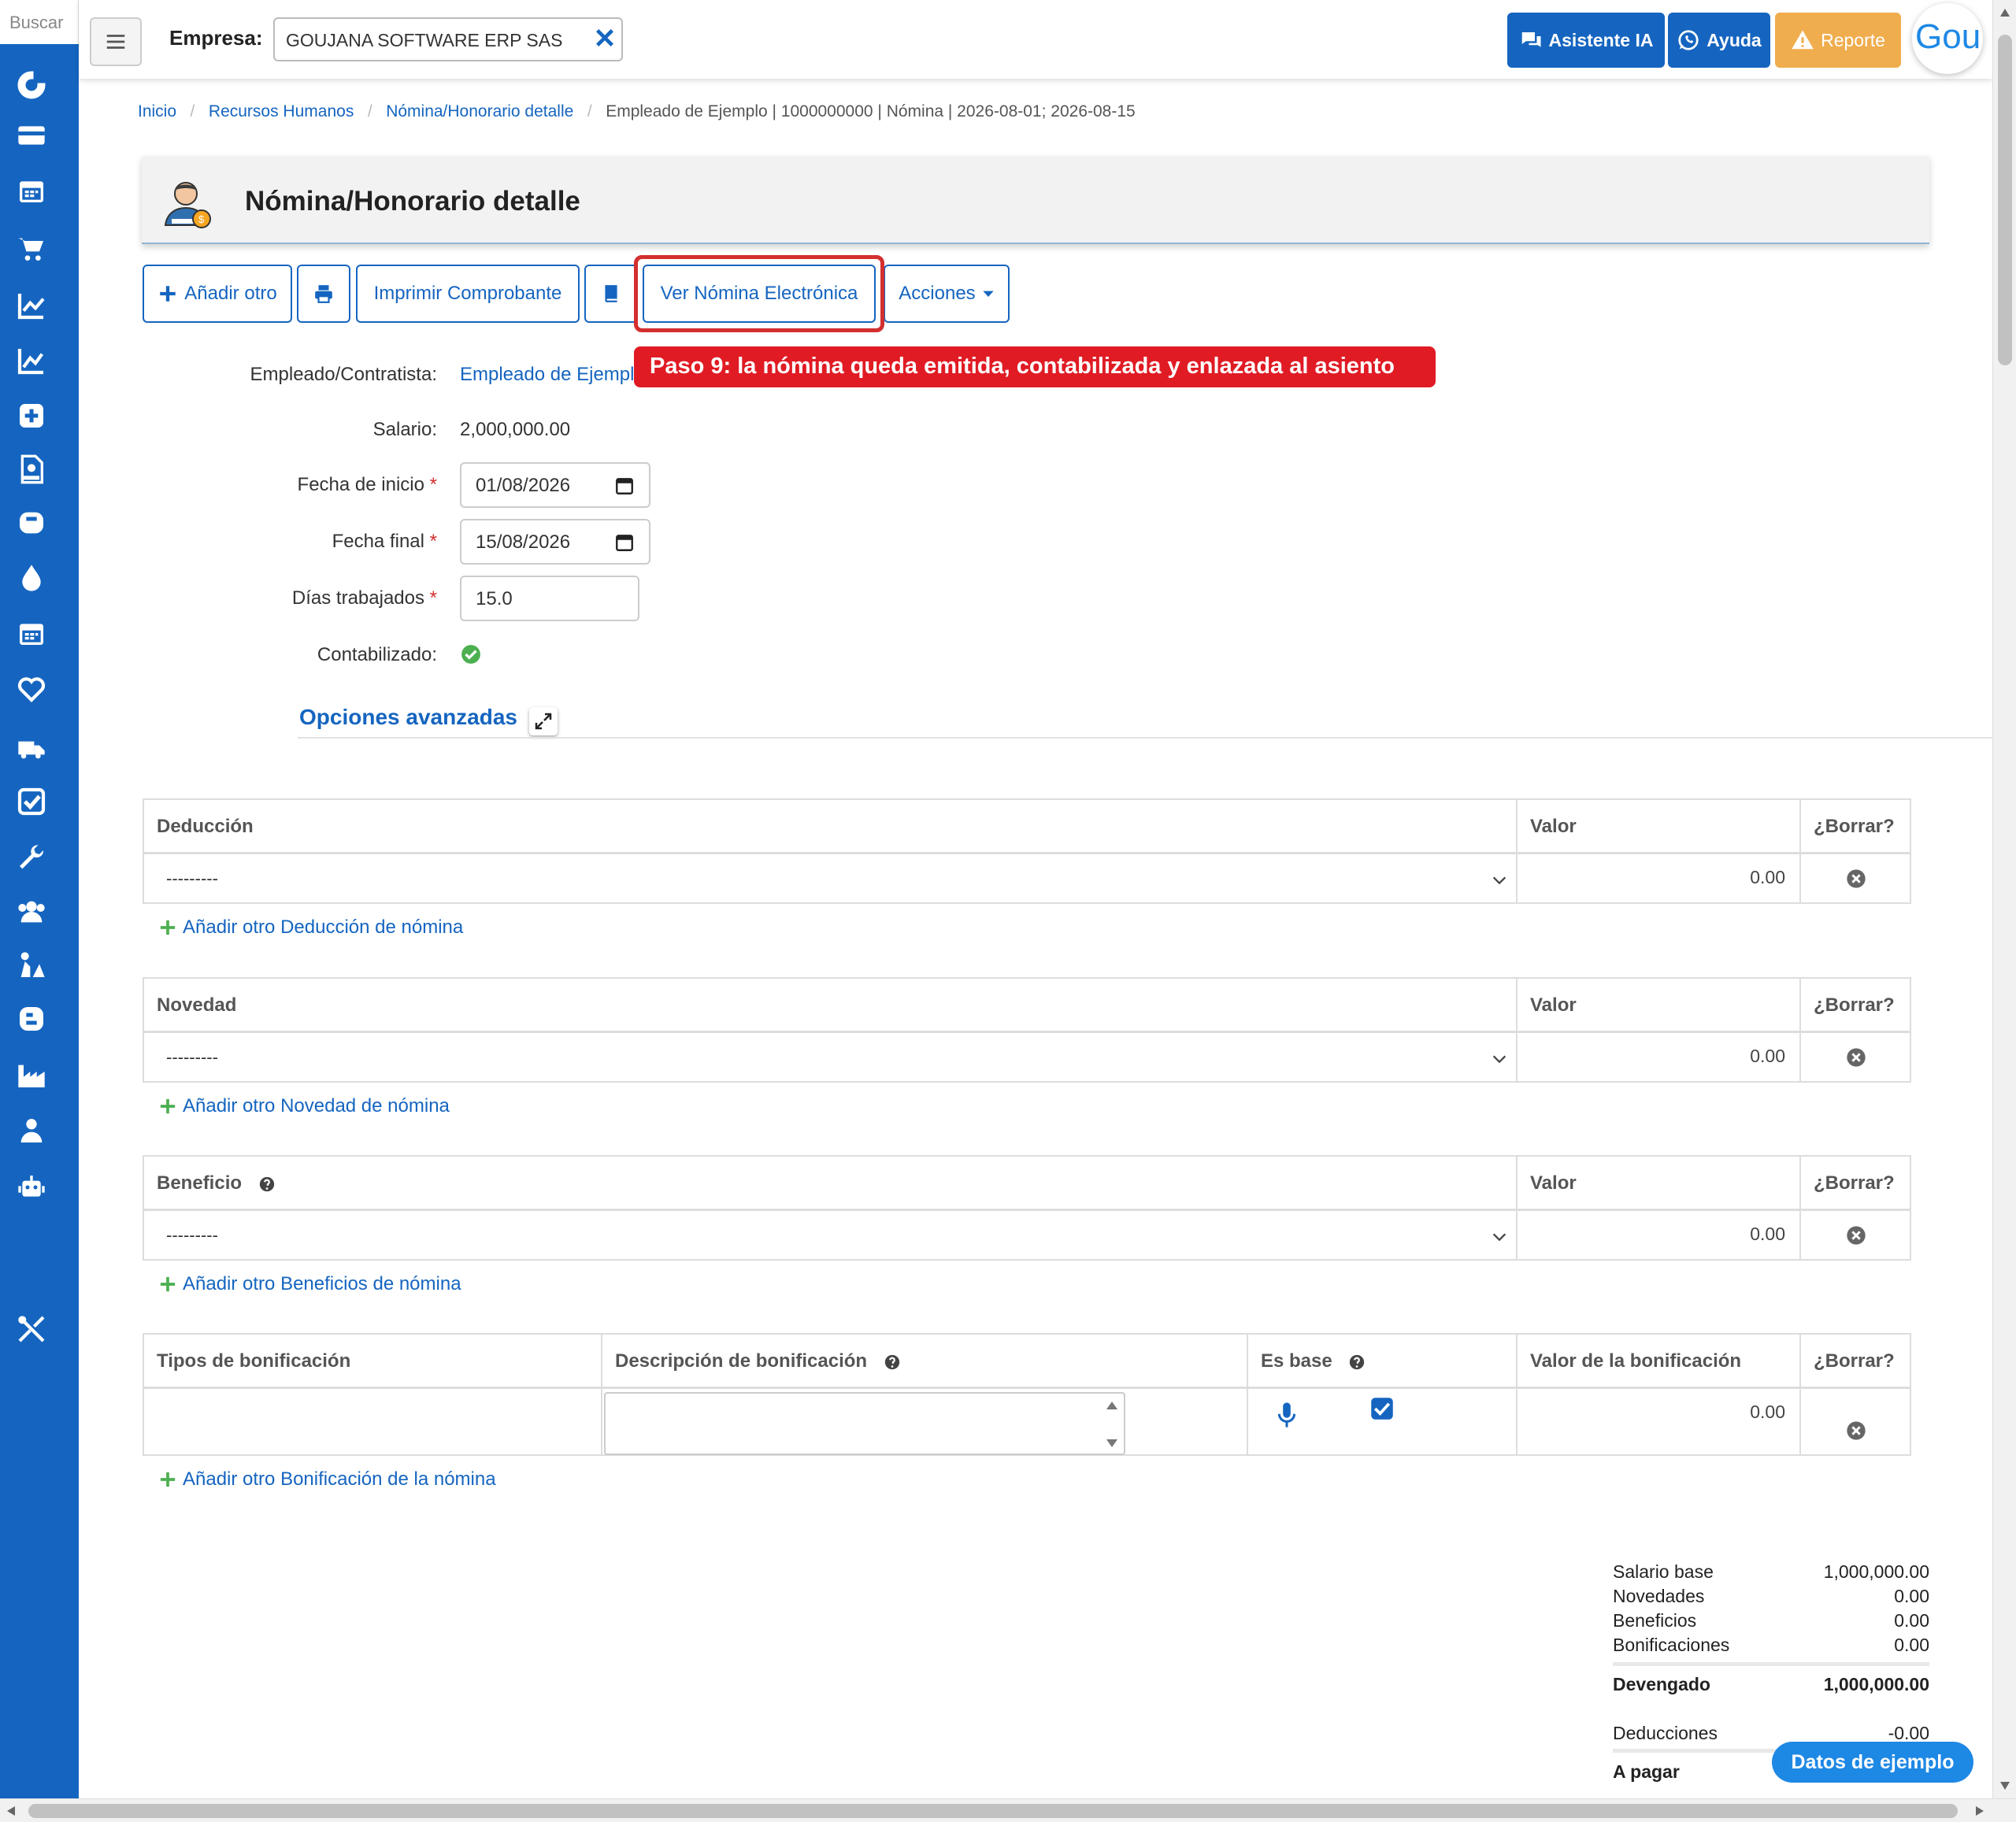 This screenshot has width=2016, height=1822. What do you see at coordinates (378, 541) in the screenshot?
I see `end-date-label-text: Fecha final` at bounding box center [378, 541].